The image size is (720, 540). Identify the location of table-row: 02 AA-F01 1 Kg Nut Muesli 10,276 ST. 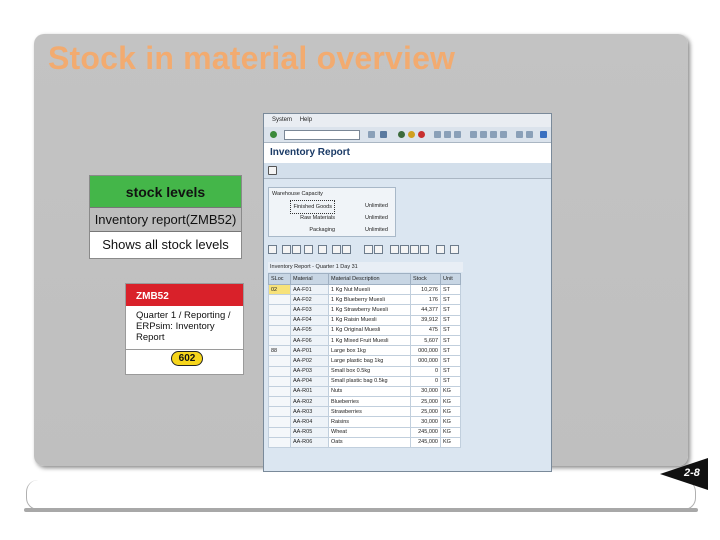
(364, 289).